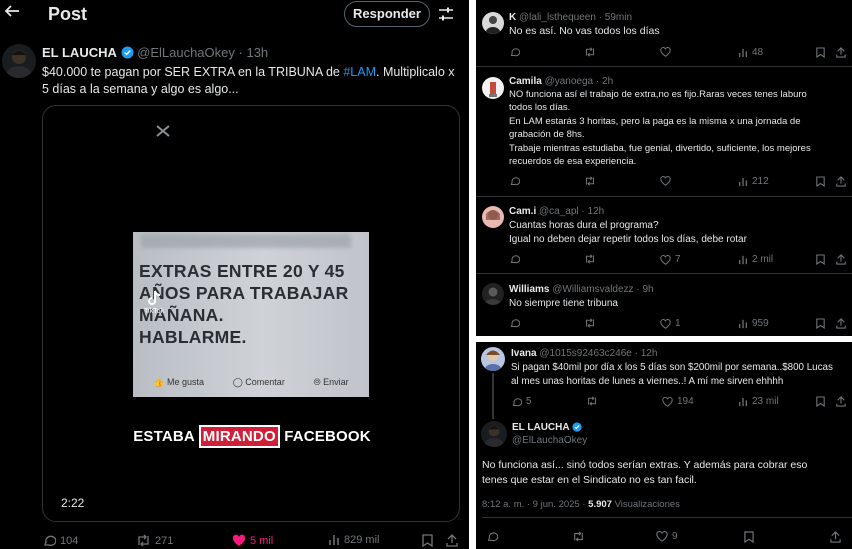  Describe the element at coordinates (561, 81) in the screenshot. I see `reply-header: Camila @yanoega · 2h` at that location.